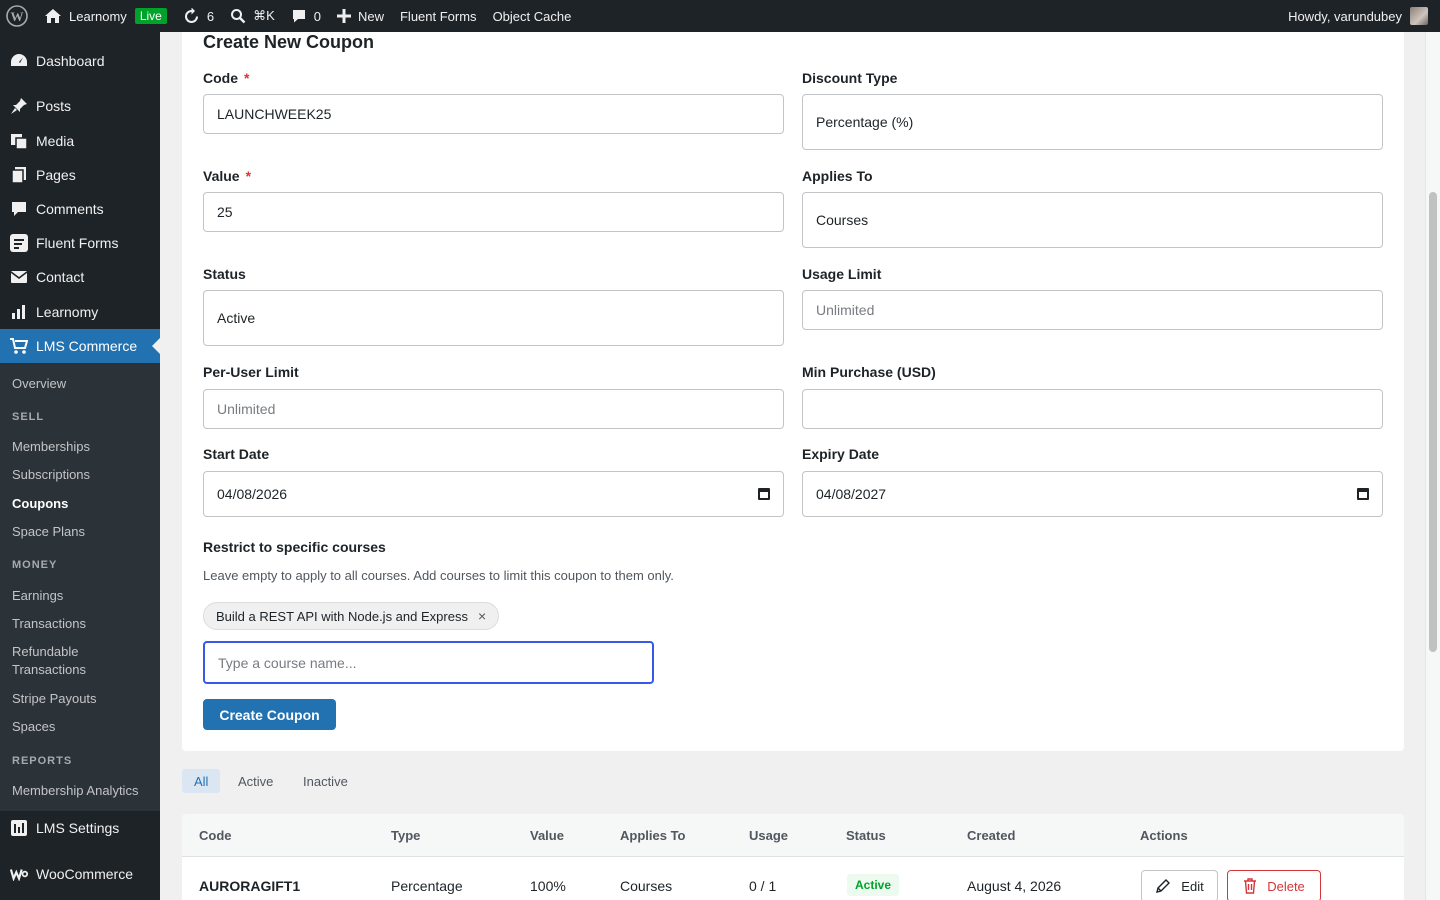 The width and height of the screenshot is (1440, 900). What do you see at coordinates (325, 781) in the screenshot?
I see `tab-inactive: Inactive` at bounding box center [325, 781].